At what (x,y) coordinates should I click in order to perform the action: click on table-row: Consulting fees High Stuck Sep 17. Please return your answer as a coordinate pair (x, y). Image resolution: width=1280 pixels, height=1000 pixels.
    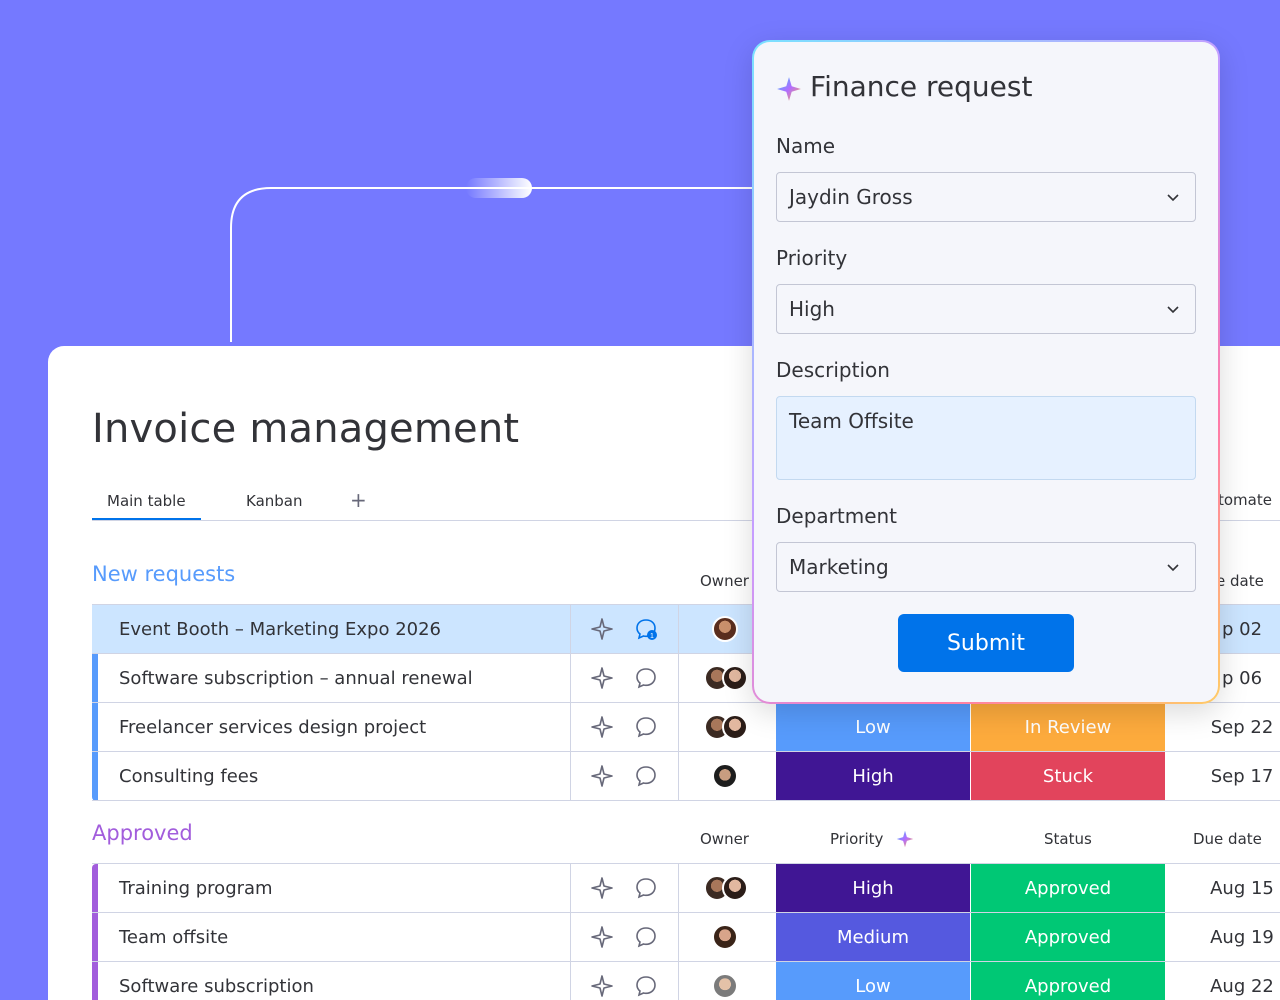
    Looking at the image, I should click on (686, 776).